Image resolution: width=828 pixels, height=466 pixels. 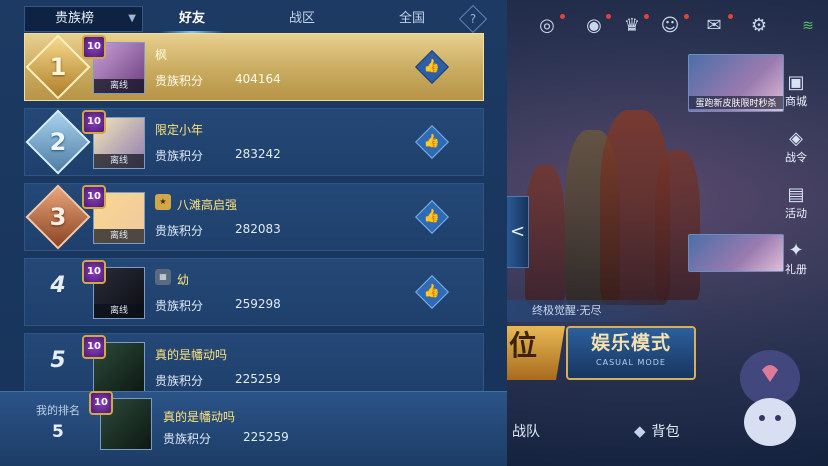 What do you see at coordinates (183, 280) in the screenshot?
I see `player-name: 幼` at bounding box center [183, 280].